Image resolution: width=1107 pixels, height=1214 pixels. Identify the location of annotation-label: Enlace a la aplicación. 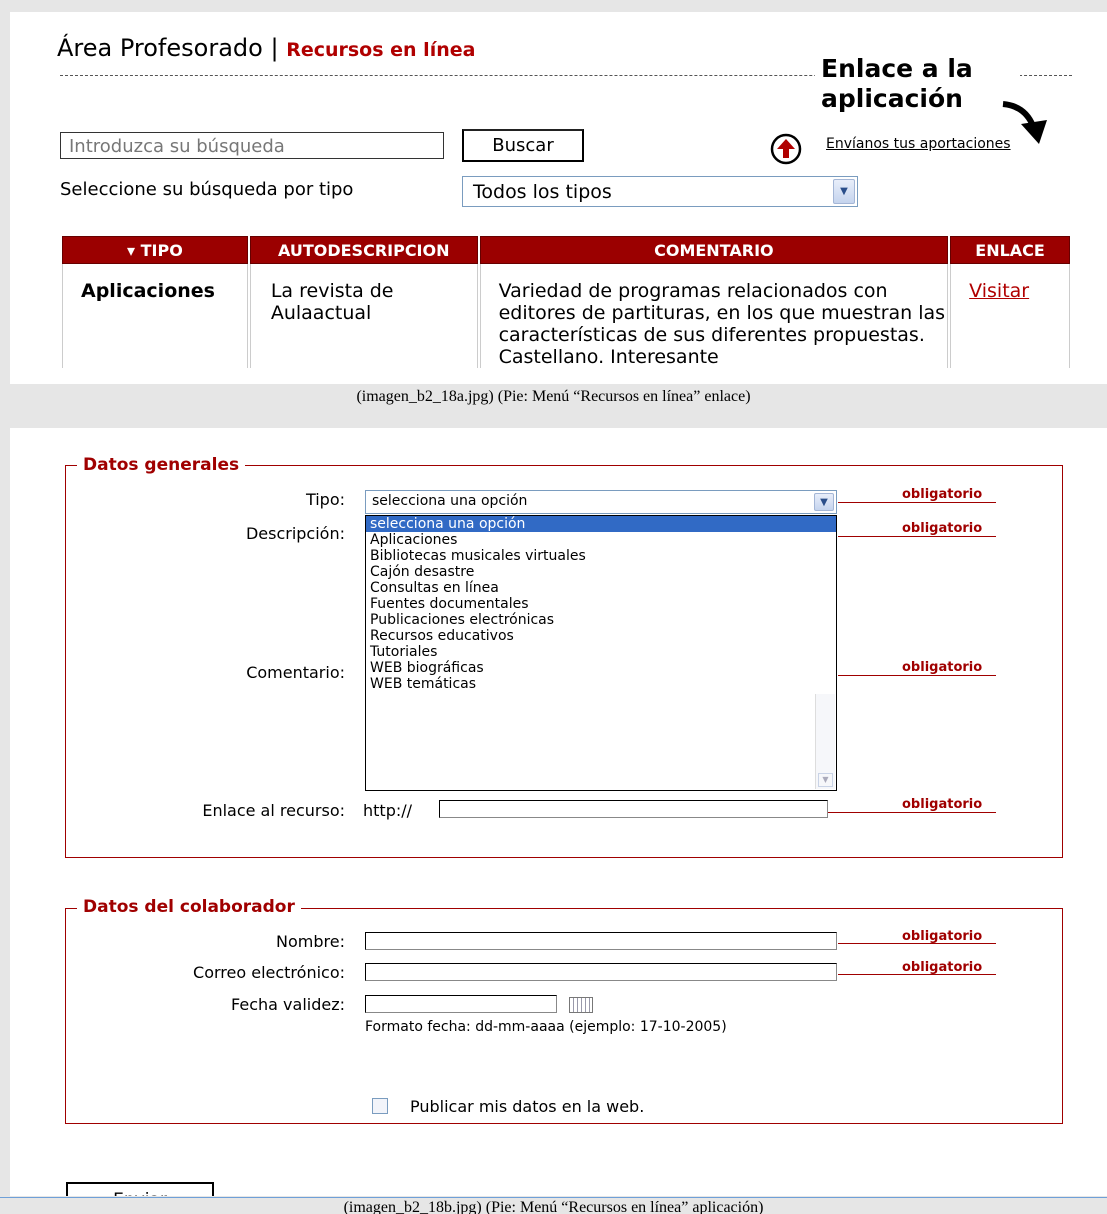
(917, 84).